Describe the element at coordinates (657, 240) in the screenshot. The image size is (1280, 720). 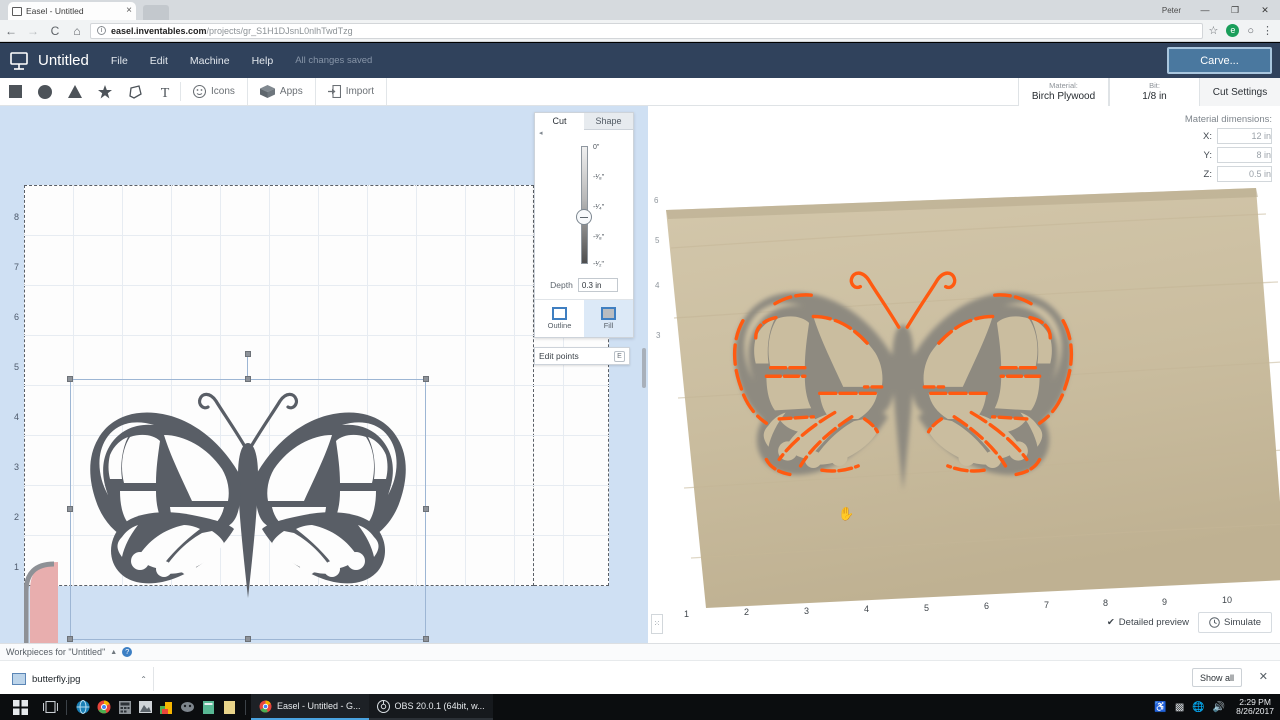
I see `ruler-y-tick-3d: 5` at that location.